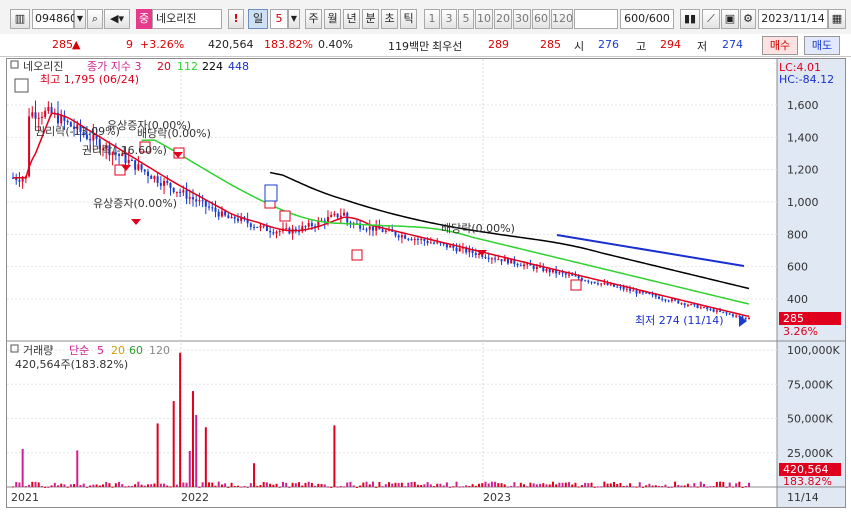  What do you see at coordinates (389, 19) in the screenshot?
I see `period-4-button: 초` at bounding box center [389, 19].